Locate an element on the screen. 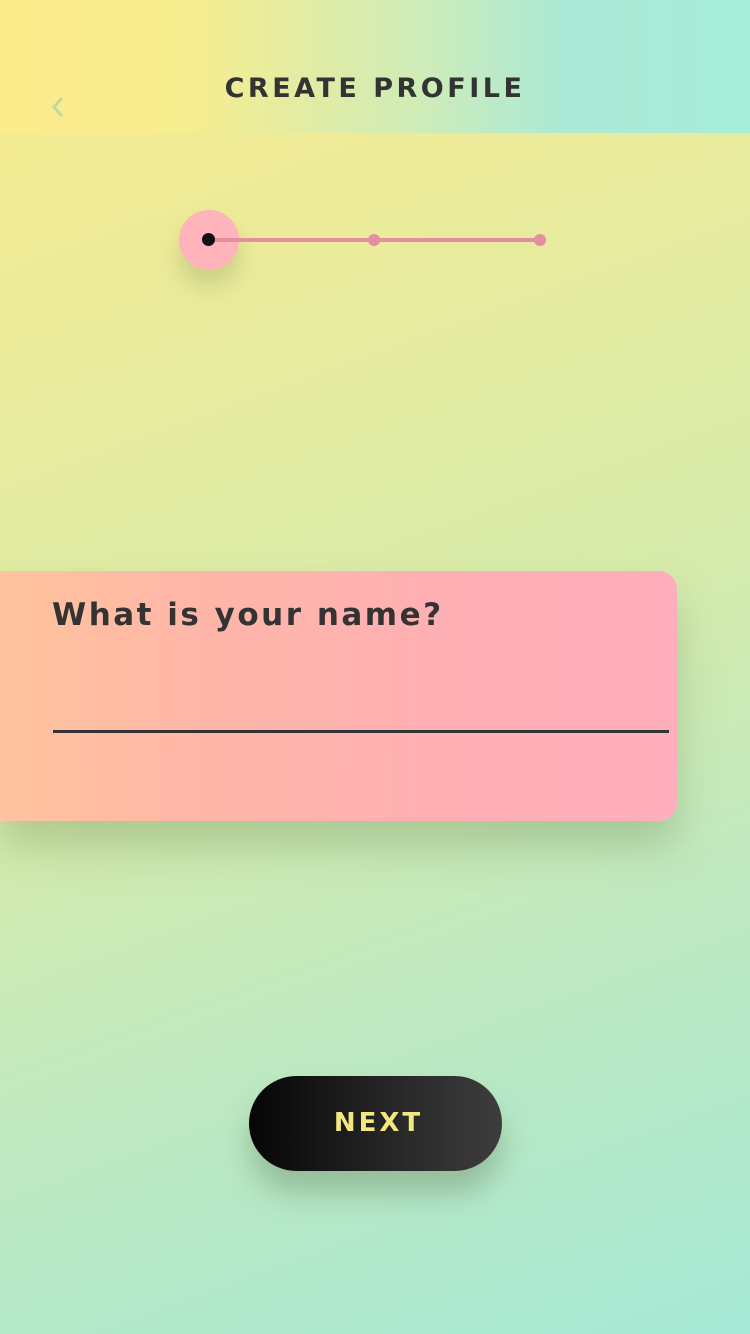  next-button-label: NEXT is located at coordinates (378, 1123).